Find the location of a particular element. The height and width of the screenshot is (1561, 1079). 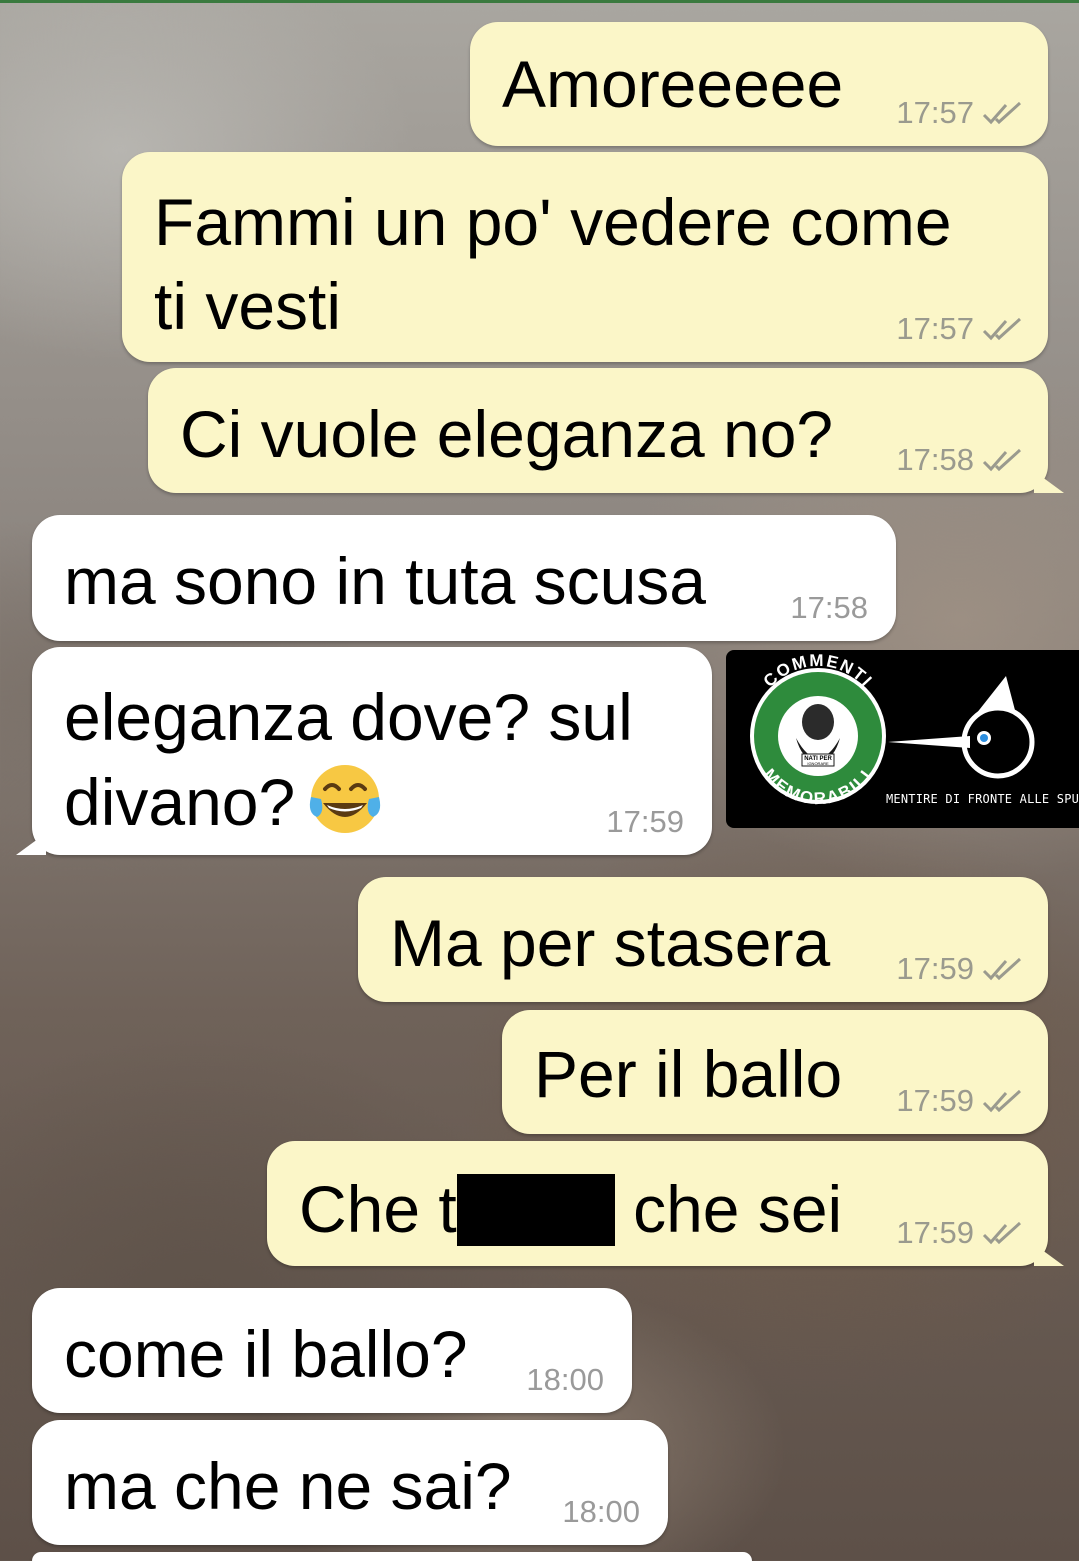

message-bubble-outgoing: Fammi un po' vedere come ti vesti 17:57 is located at coordinates (585, 257).